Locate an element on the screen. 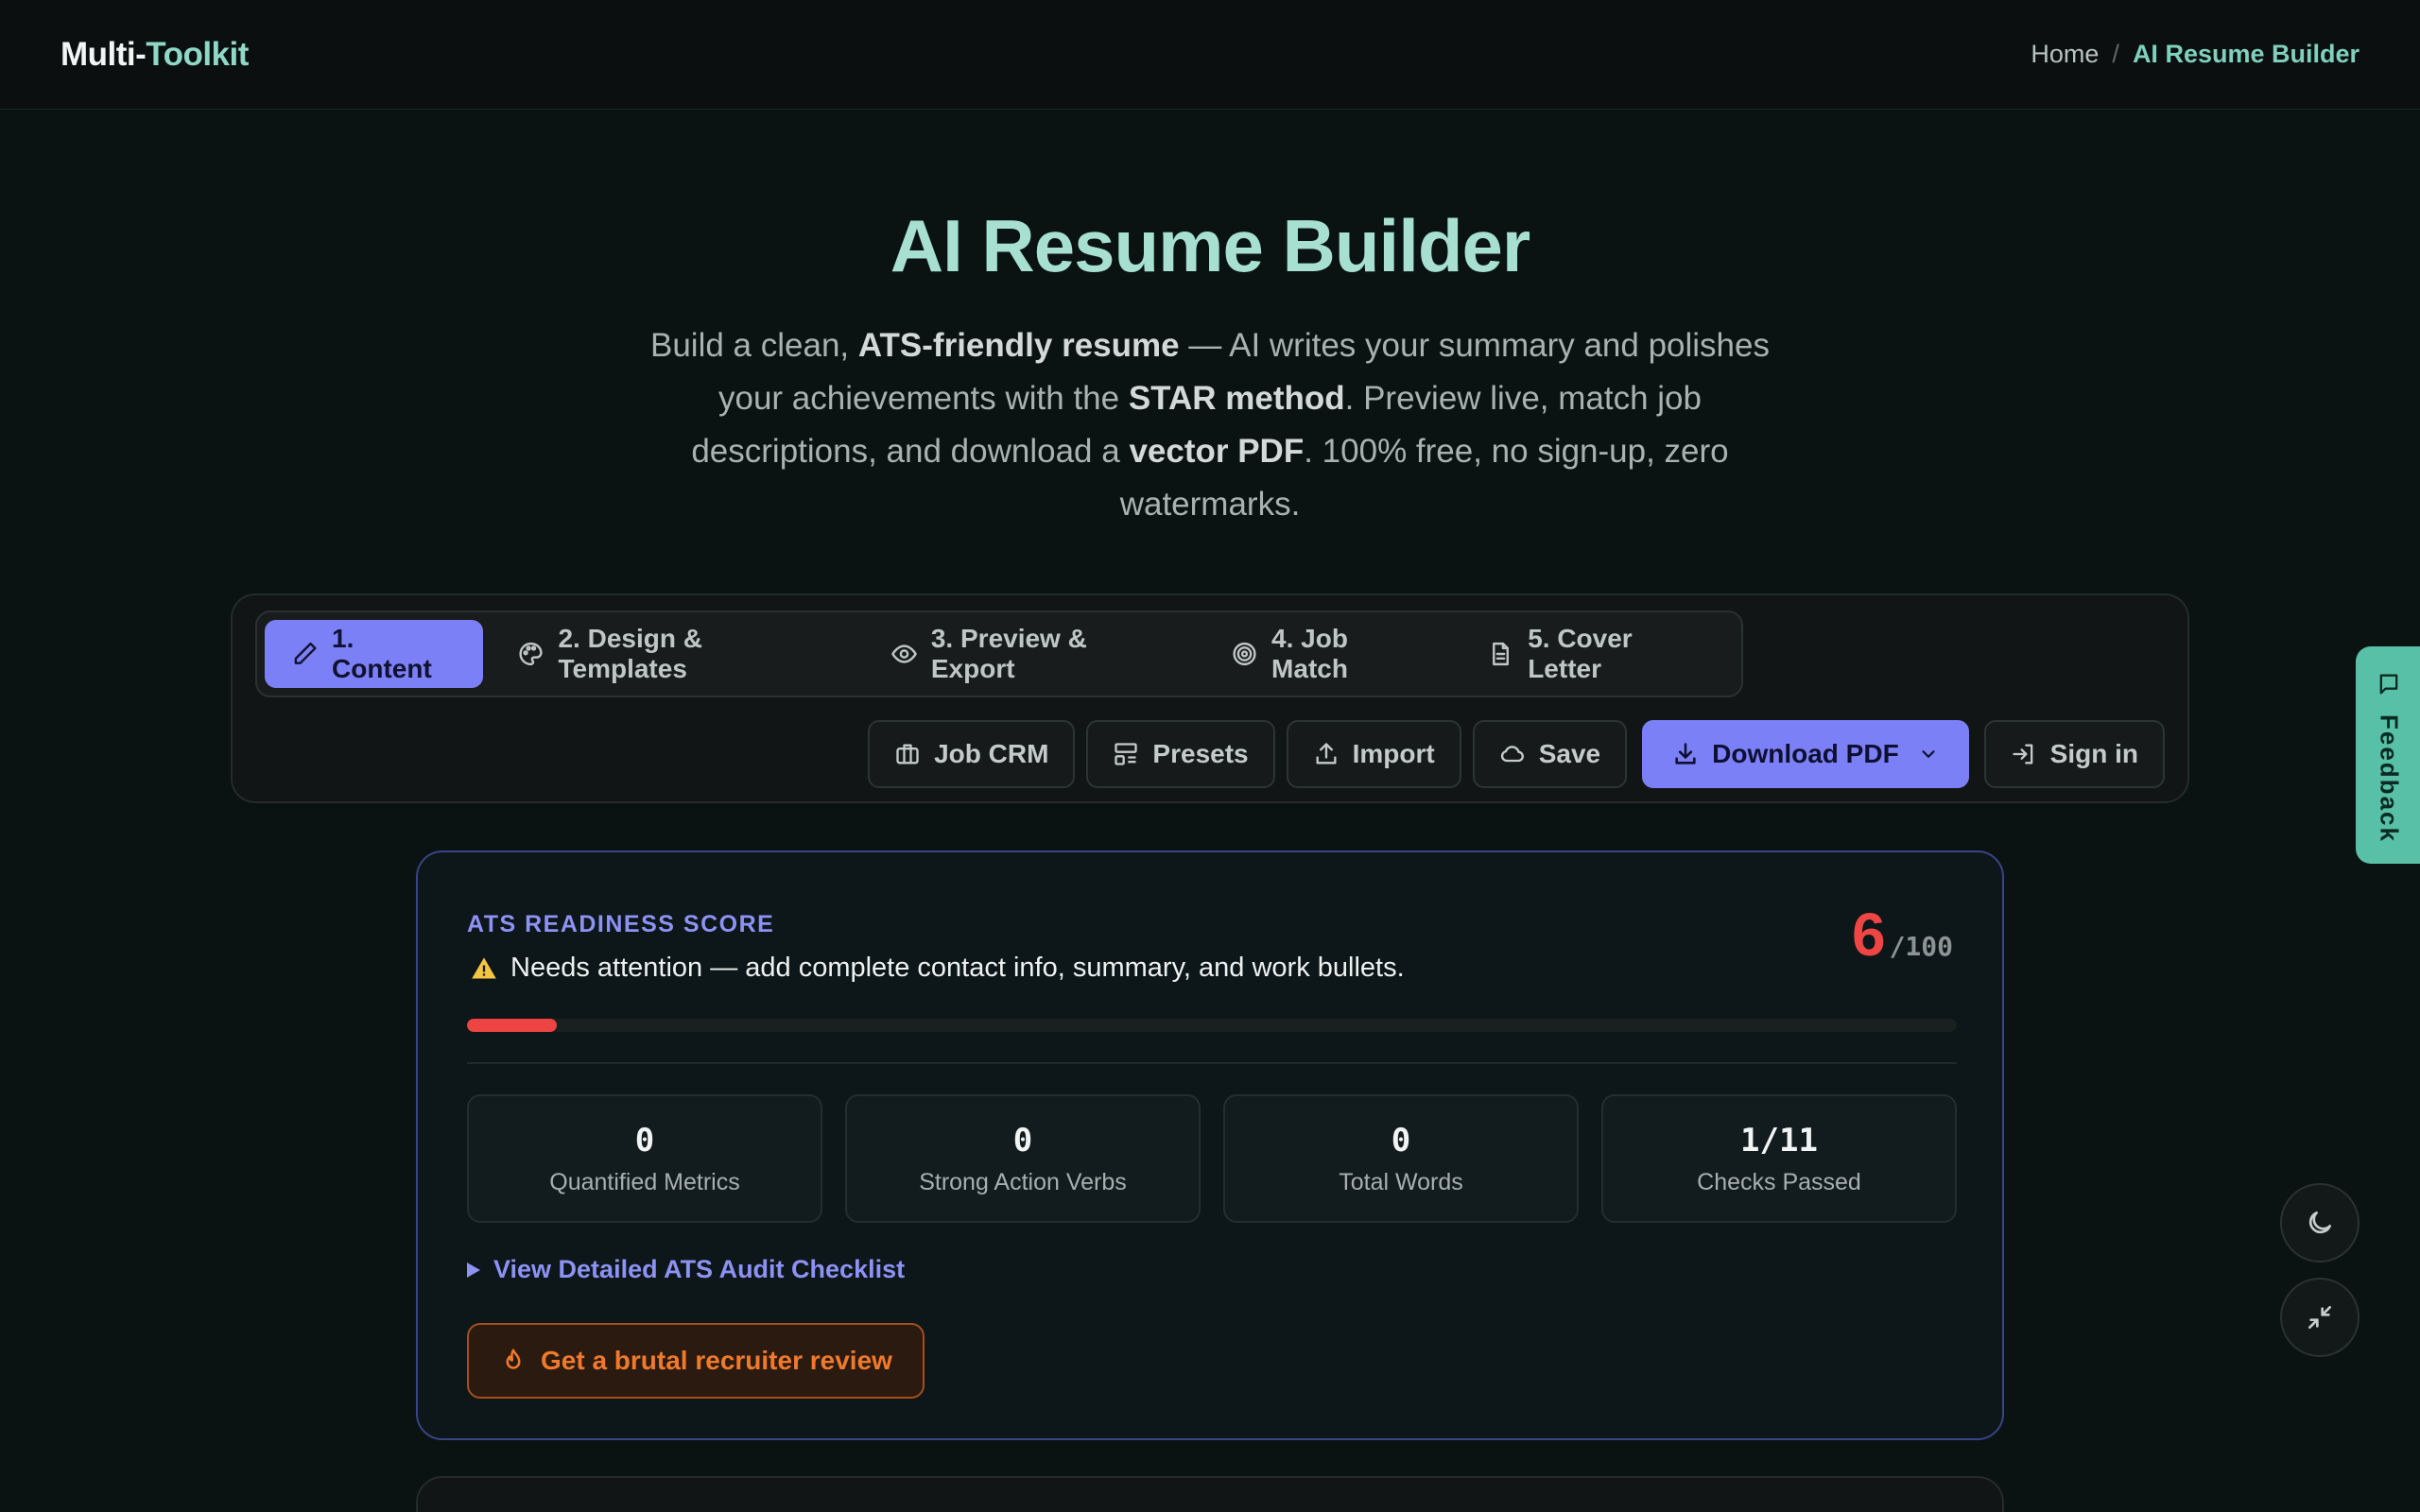 This screenshot has height=1512, width=2420. ats-score-value: 6 /100 is located at coordinates (1902, 935).